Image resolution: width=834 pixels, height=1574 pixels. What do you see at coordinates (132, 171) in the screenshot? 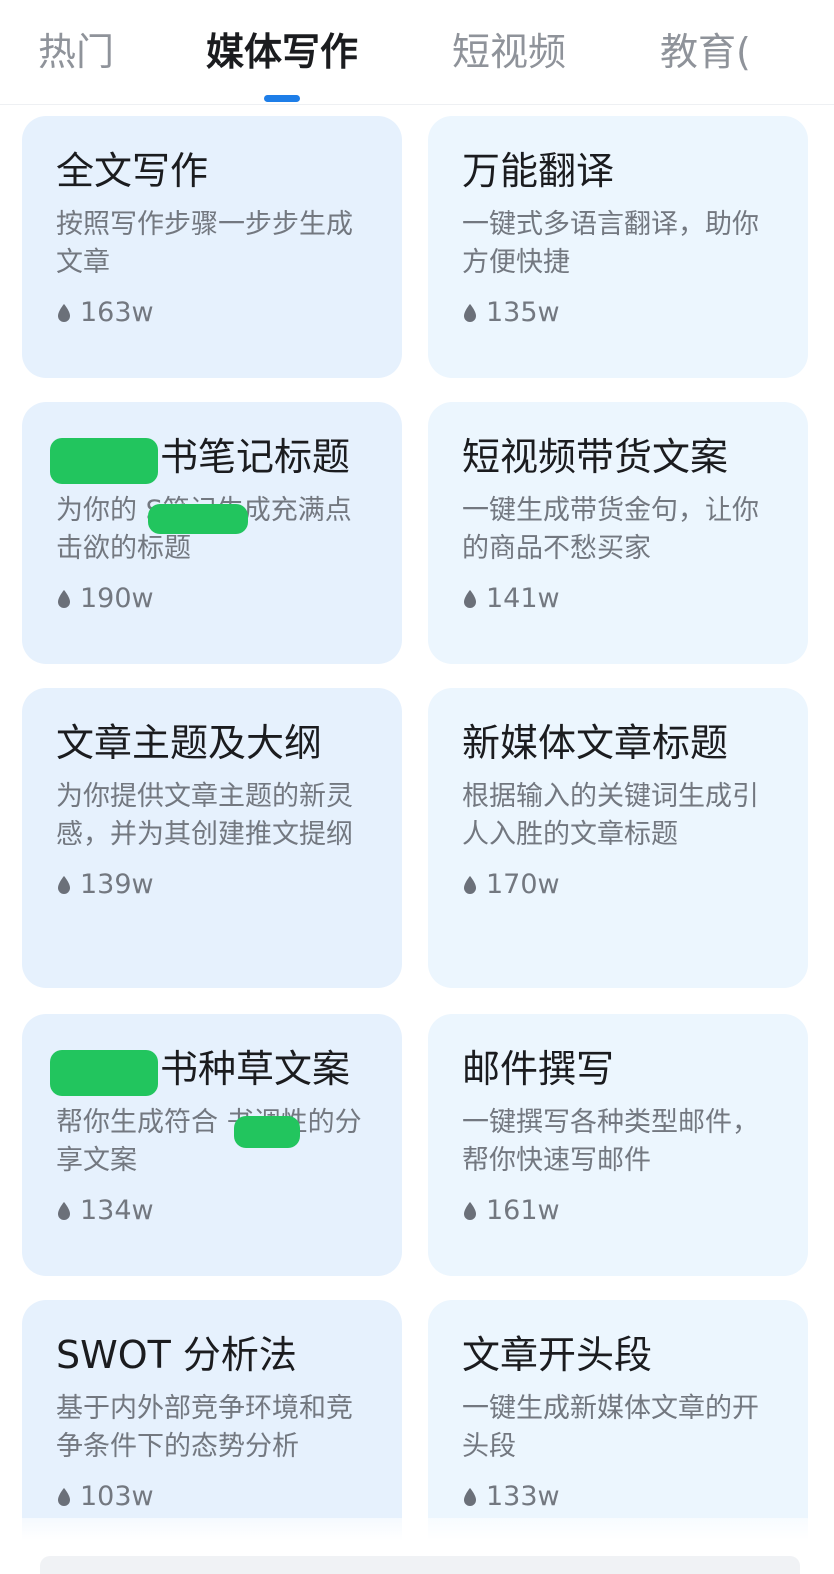
I see `card-title: 全文写作` at bounding box center [132, 171].